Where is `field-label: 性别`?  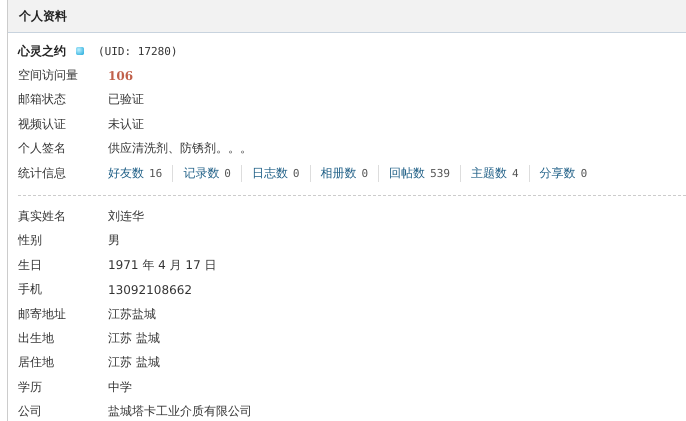
field-label: 性别 is located at coordinates (30, 241).